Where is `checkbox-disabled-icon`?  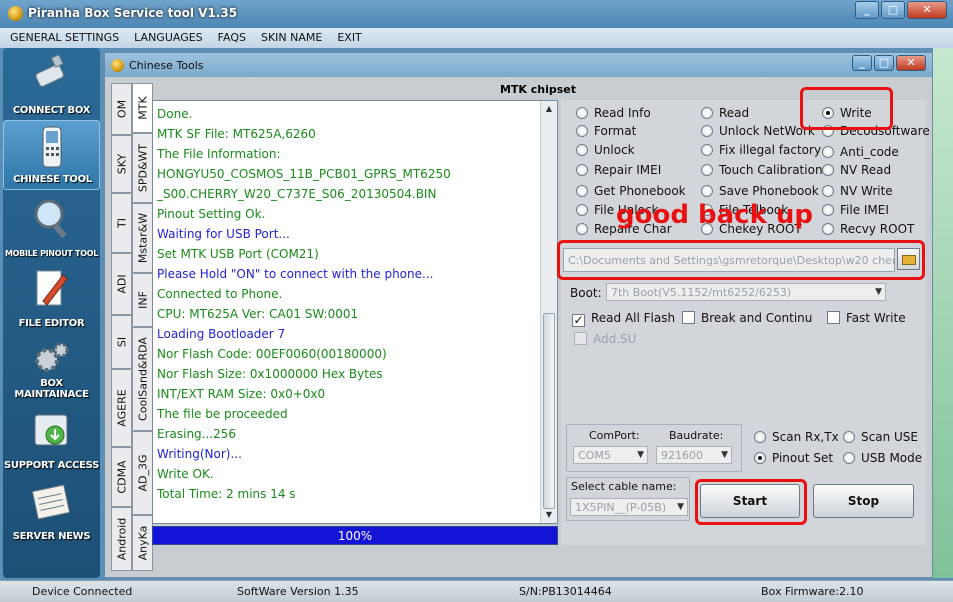 checkbox-disabled-icon is located at coordinates (580, 338).